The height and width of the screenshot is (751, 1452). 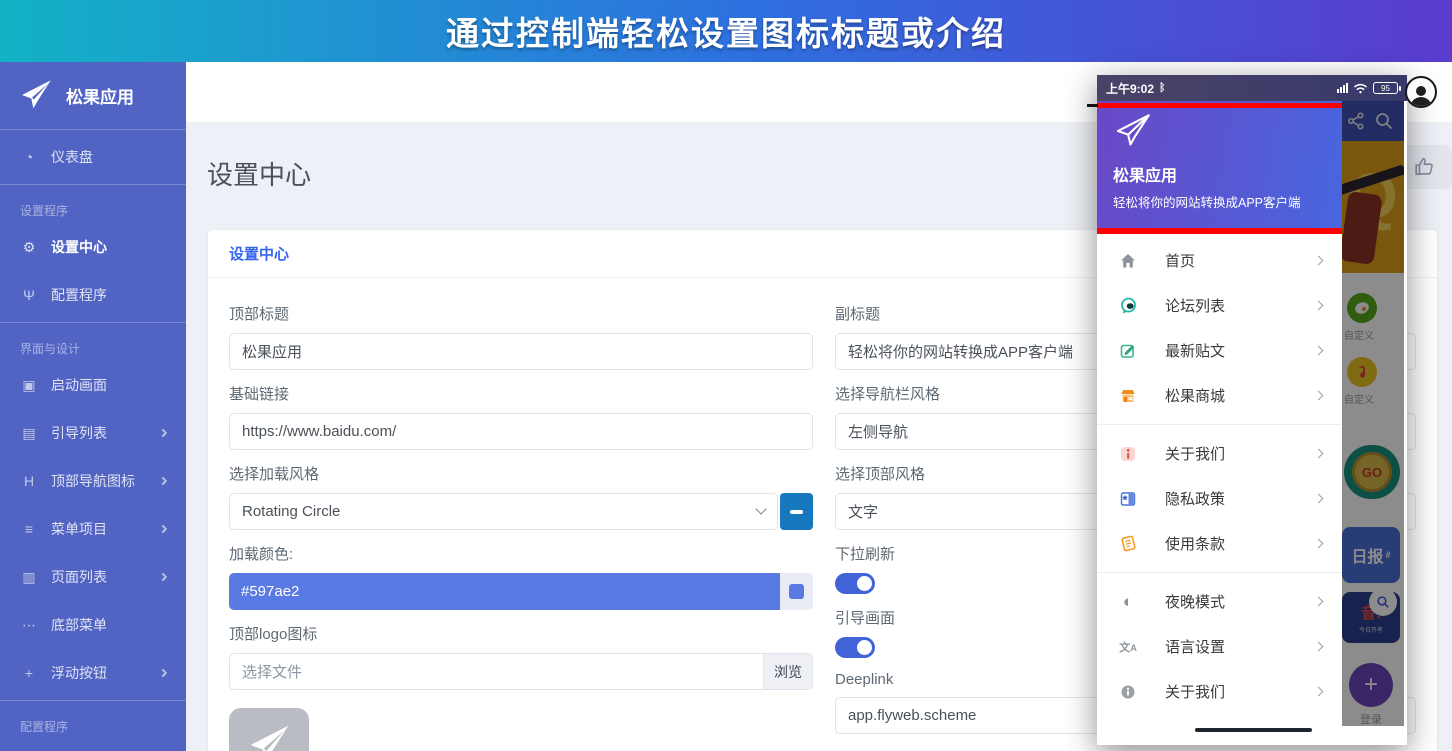 I want to click on drawer-item-首页: 首页, so click(x=1219, y=260).